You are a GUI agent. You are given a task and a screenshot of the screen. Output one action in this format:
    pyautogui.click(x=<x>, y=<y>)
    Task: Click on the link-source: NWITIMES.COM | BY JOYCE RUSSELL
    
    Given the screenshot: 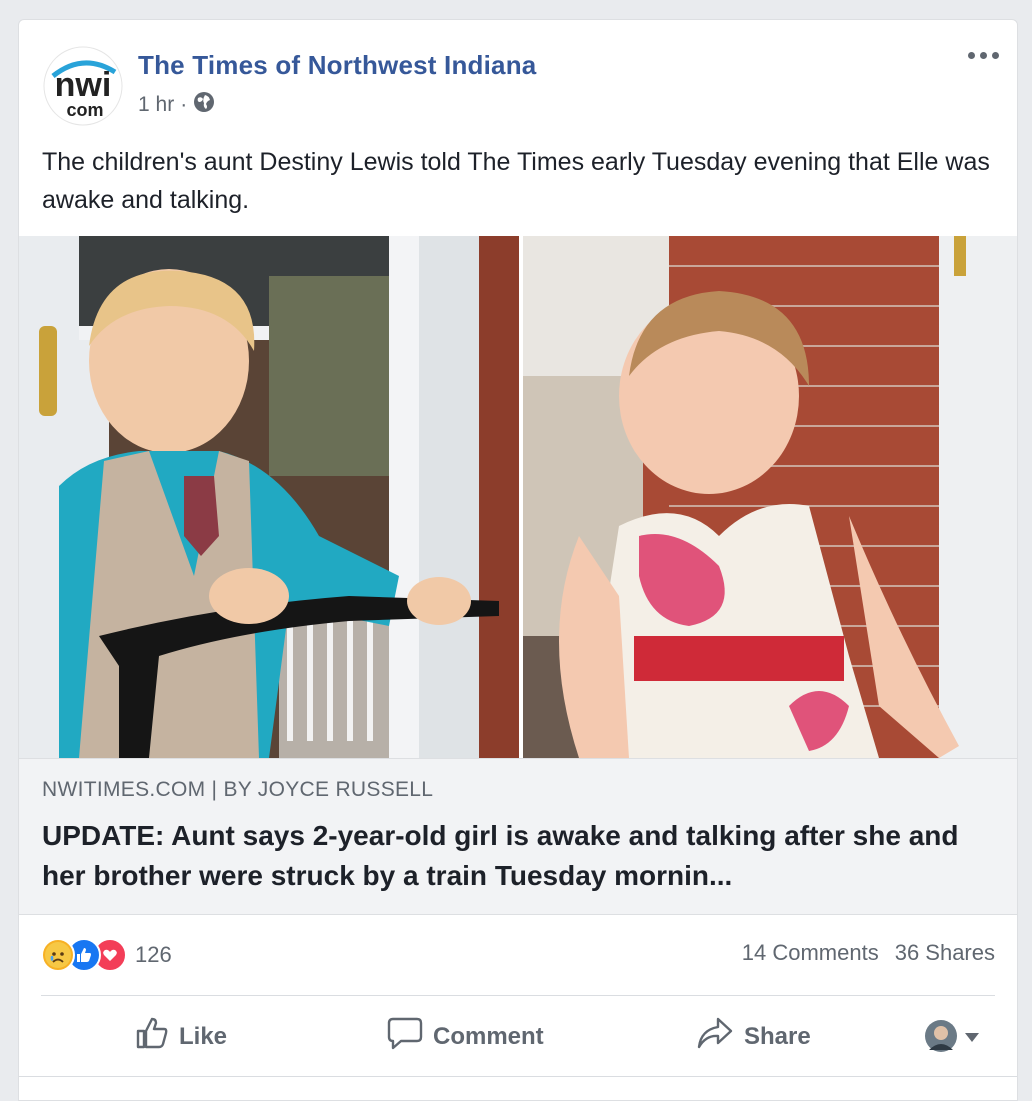 What is the action you would take?
    pyautogui.click(x=238, y=789)
    